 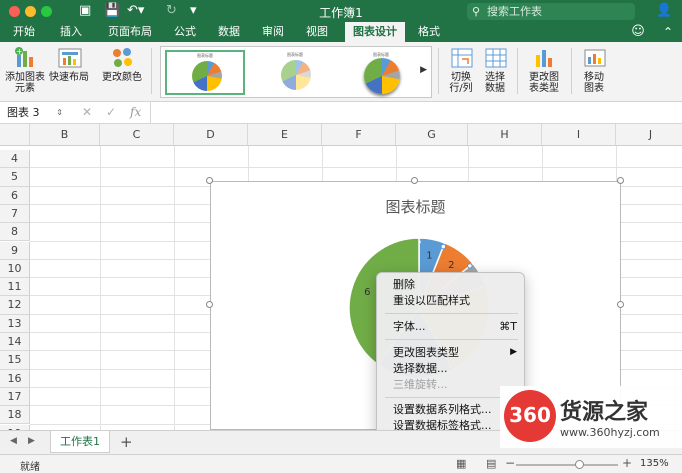 I want to click on row-header: 17, so click(x=15, y=397).